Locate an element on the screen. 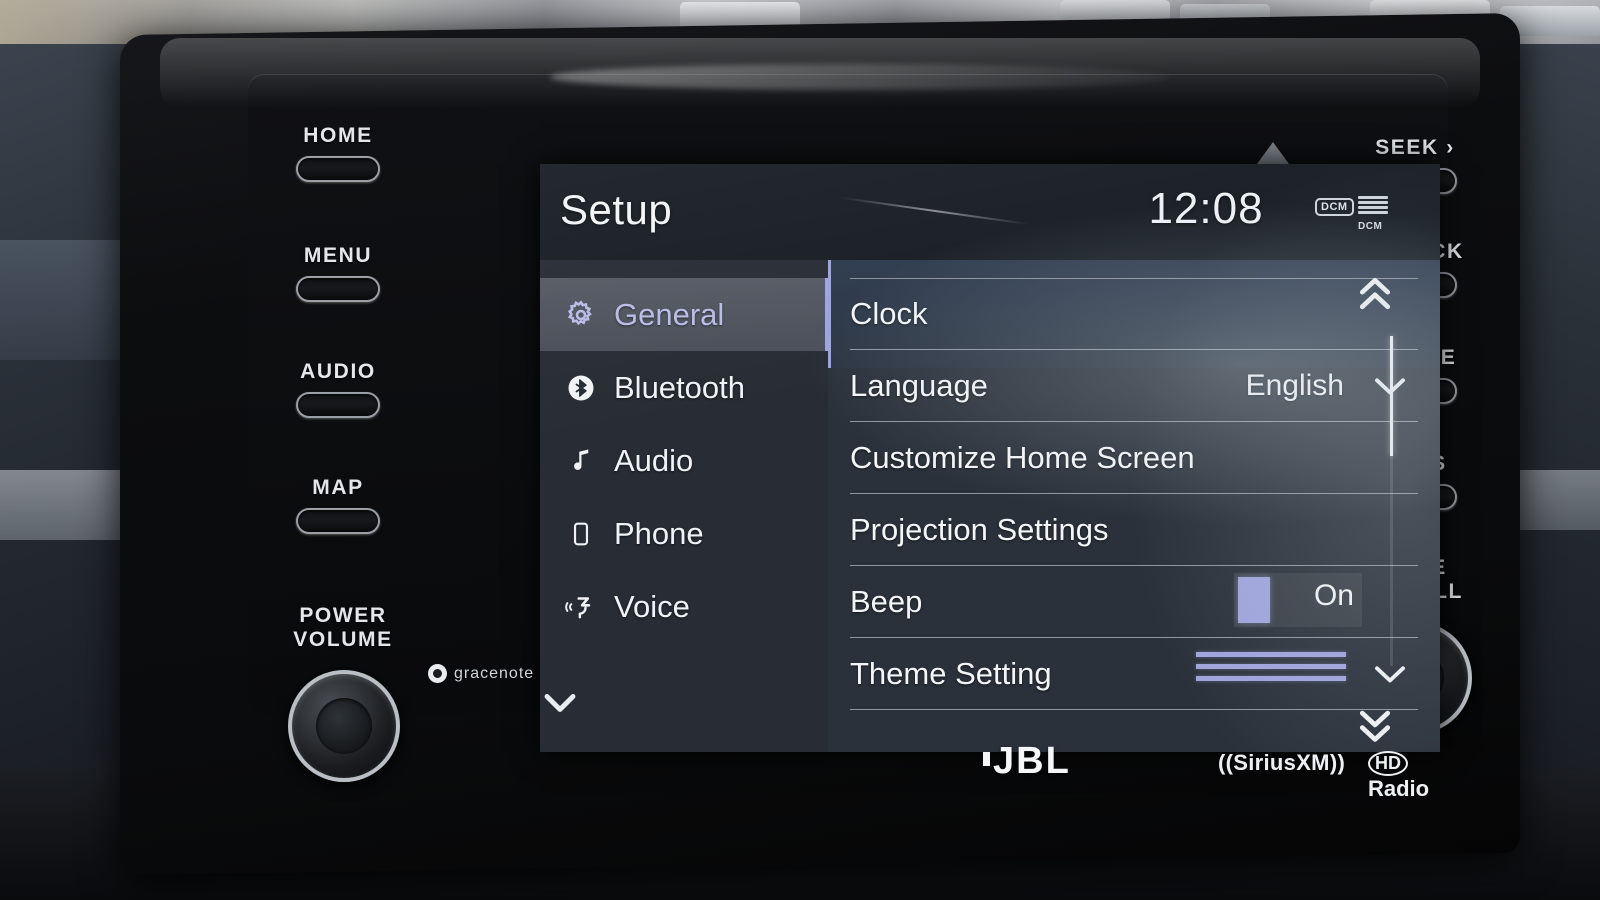  brand-bar: JBL ((SiriusXM)) HDRadio is located at coordinates (848, 770).